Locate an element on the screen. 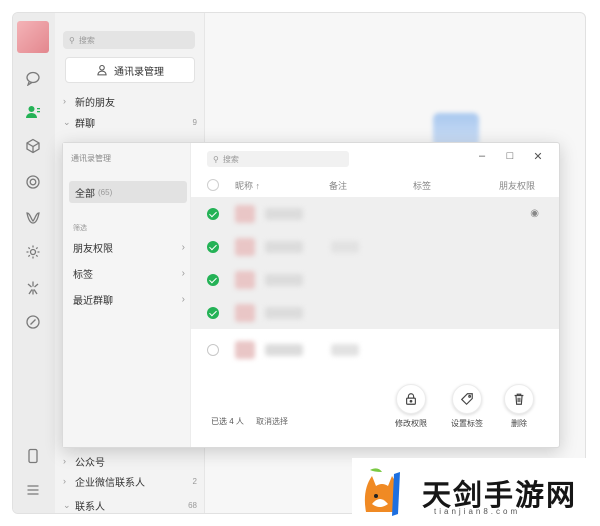 The height and width of the screenshot is (526, 600). table-row: ◉ is located at coordinates (375, 213).